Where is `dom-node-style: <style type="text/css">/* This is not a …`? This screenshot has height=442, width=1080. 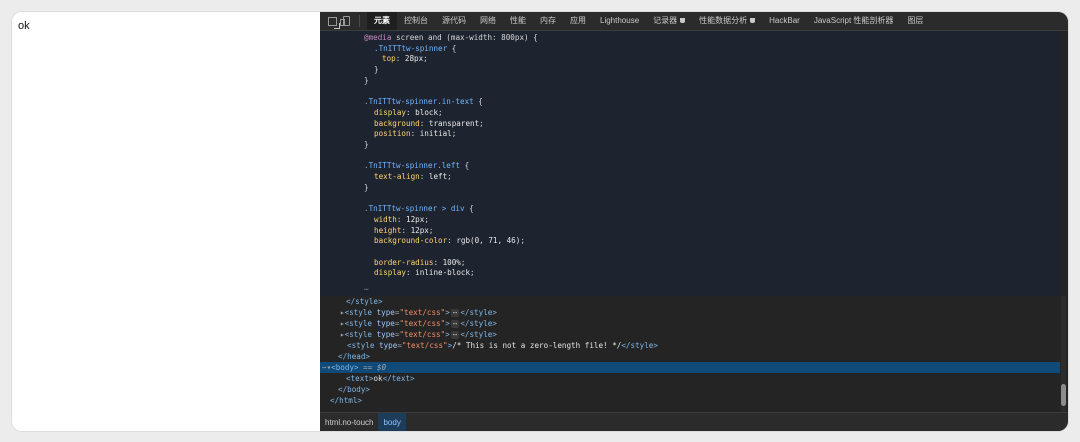 dom-node-style: <style type="text/css">/* This is not a … is located at coordinates (690, 345).